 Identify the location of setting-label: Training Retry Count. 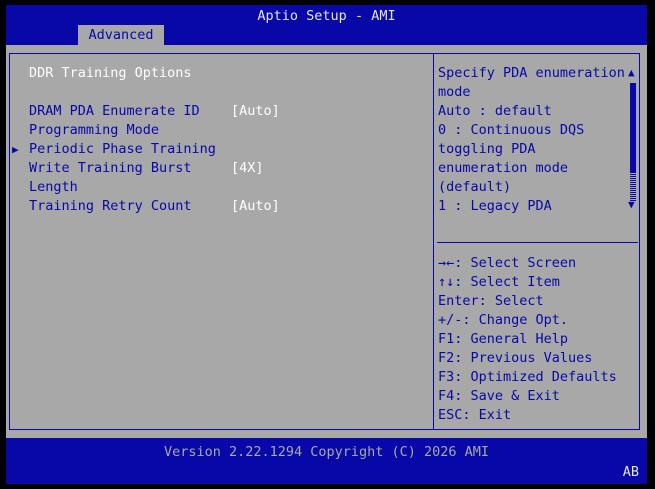
(110, 206).